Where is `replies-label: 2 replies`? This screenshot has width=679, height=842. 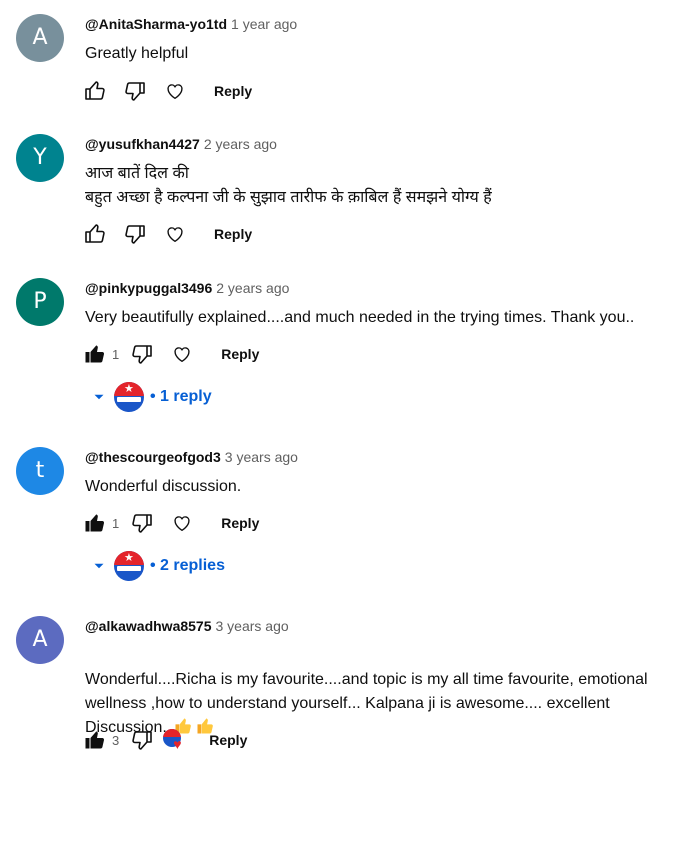
replies-label: 2 replies is located at coordinates (192, 565).